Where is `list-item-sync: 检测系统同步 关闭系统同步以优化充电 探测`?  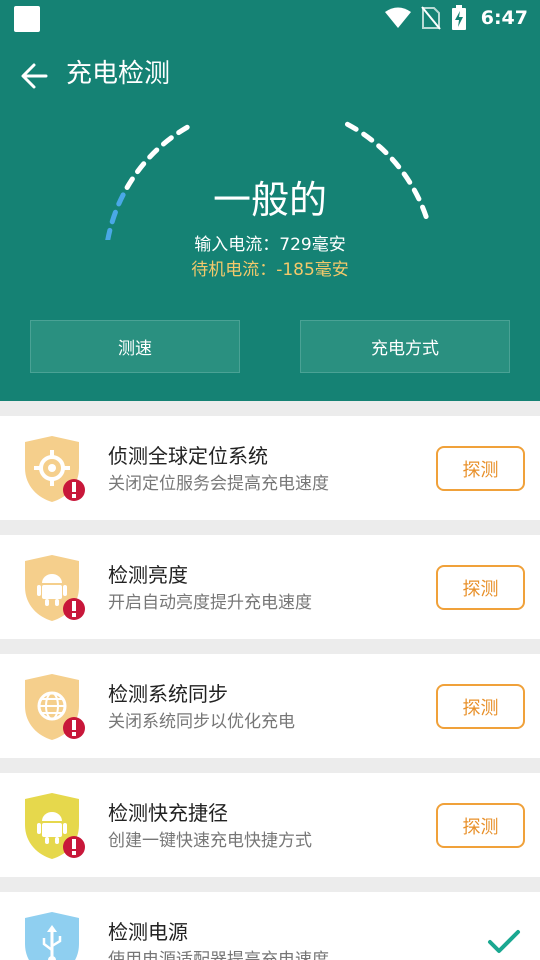 list-item-sync: 检测系统同步 关闭系统同步以优化充电 探测 is located at coordinates (270, 706).